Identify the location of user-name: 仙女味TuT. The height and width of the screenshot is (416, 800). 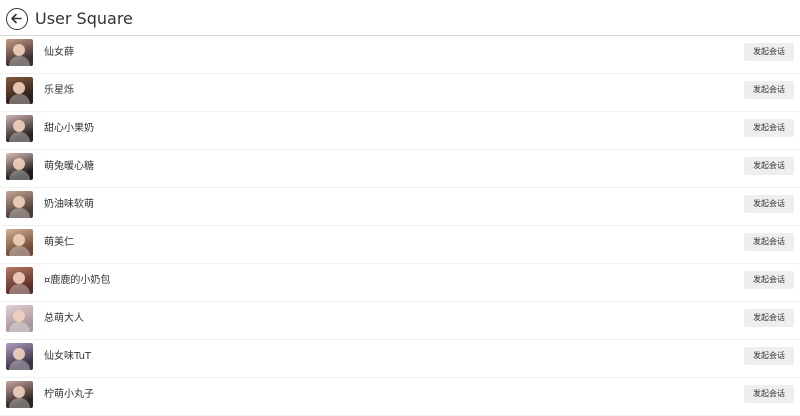
(68, 356).